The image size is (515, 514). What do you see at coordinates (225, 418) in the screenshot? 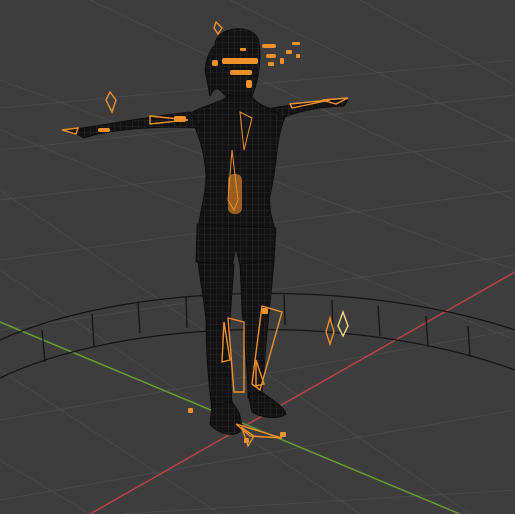
I see `foot-left-mesh` at bounding box center [225, 418].